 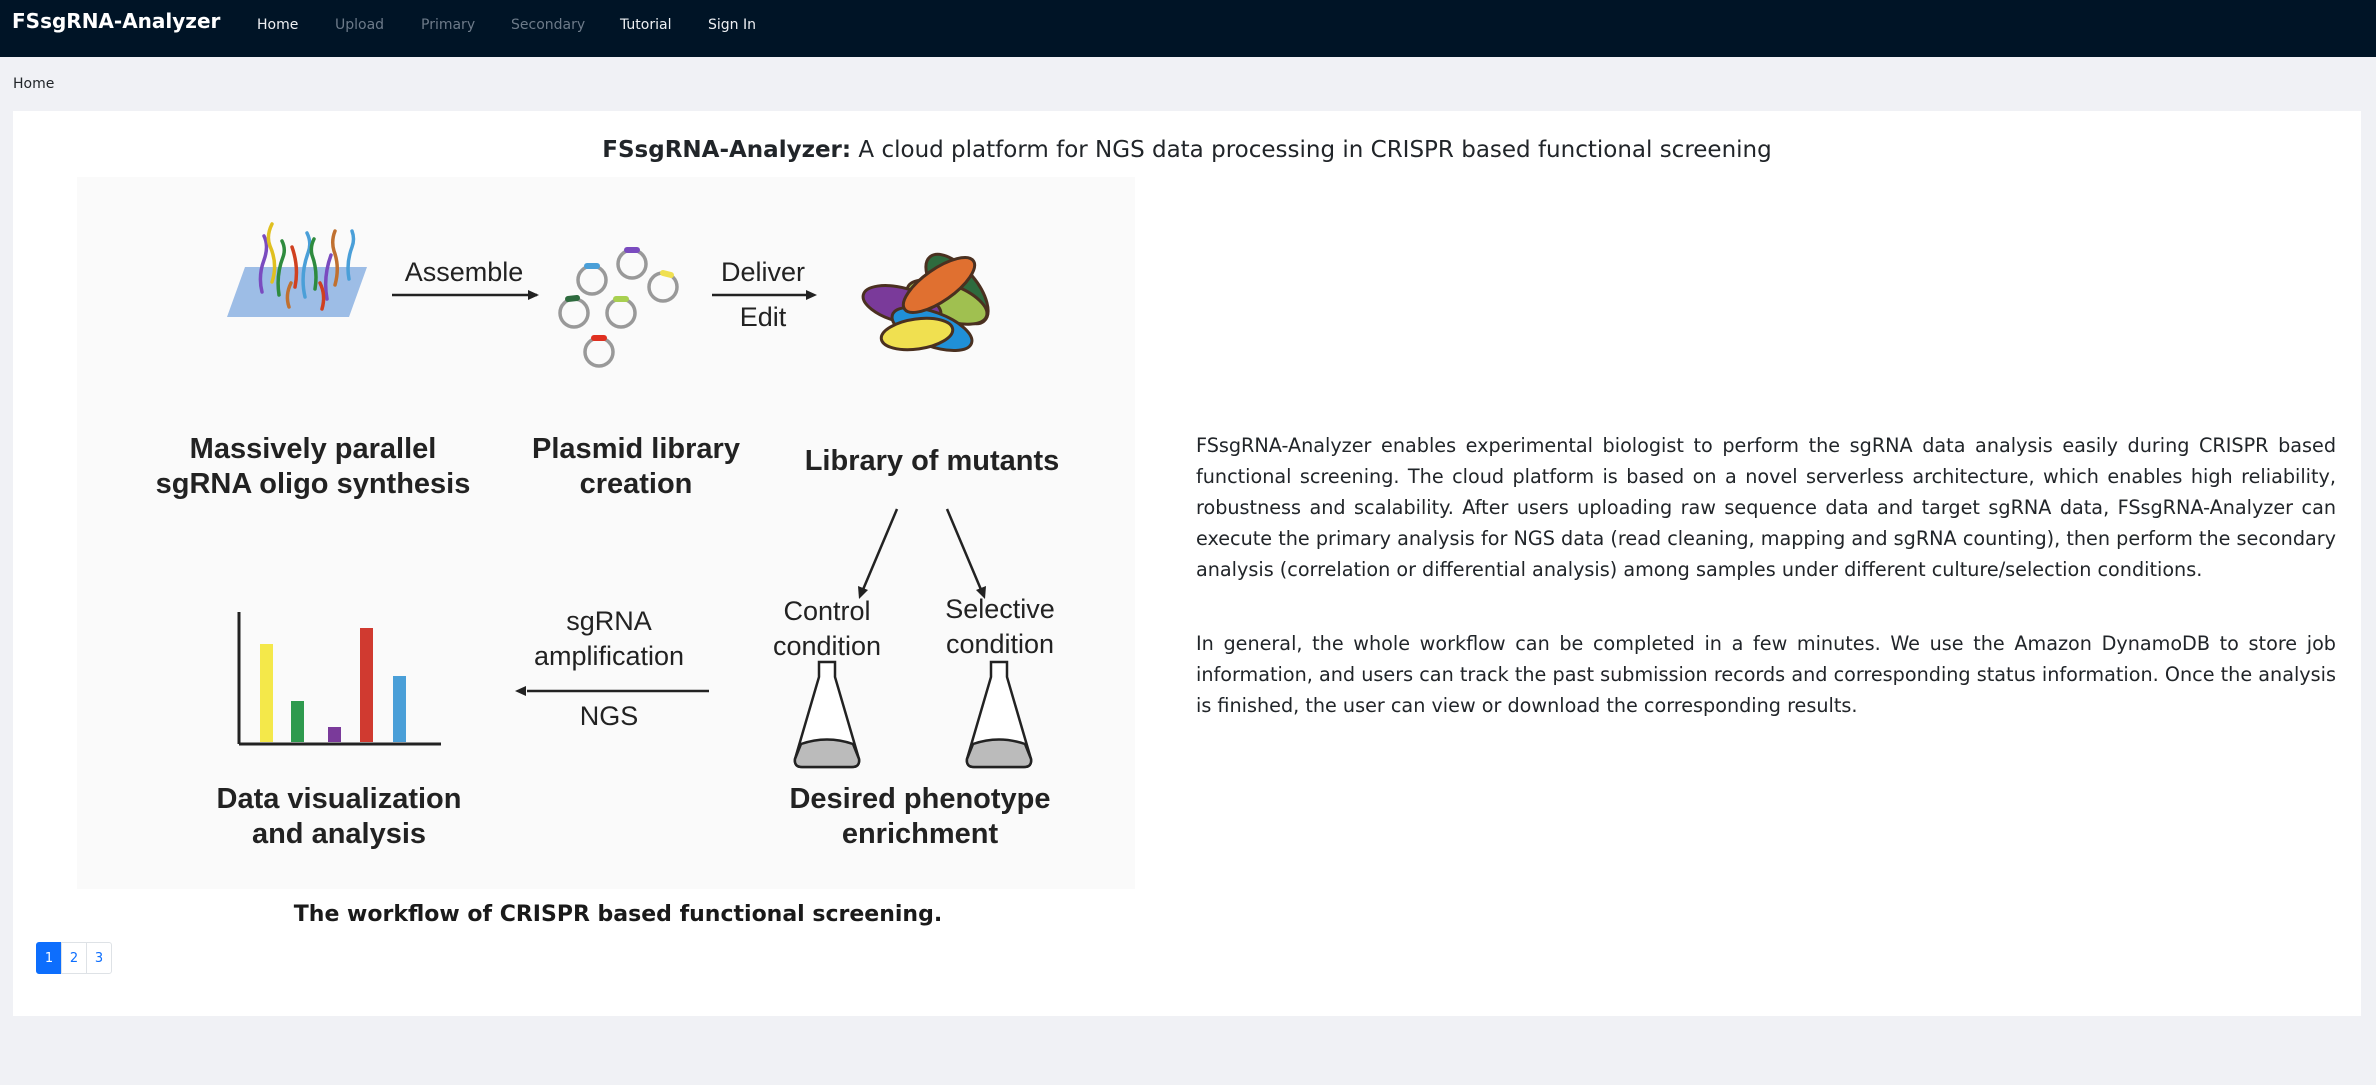 I want to click on bar-chart-icon, so click(x=339, y=679).